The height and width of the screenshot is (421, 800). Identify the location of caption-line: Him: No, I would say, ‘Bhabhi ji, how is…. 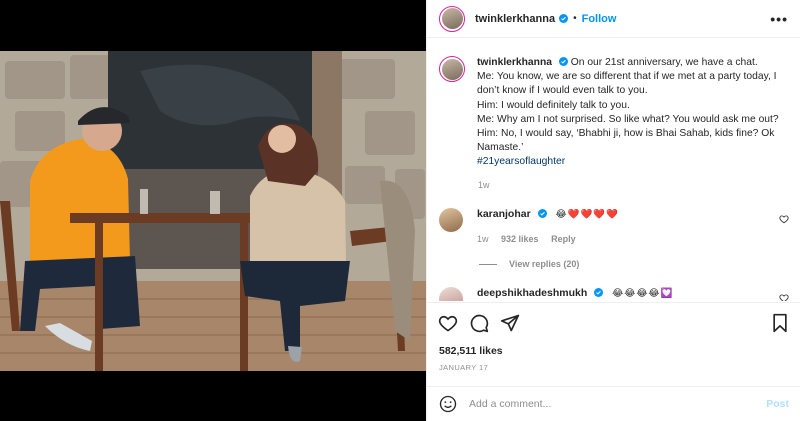
(626, 141).